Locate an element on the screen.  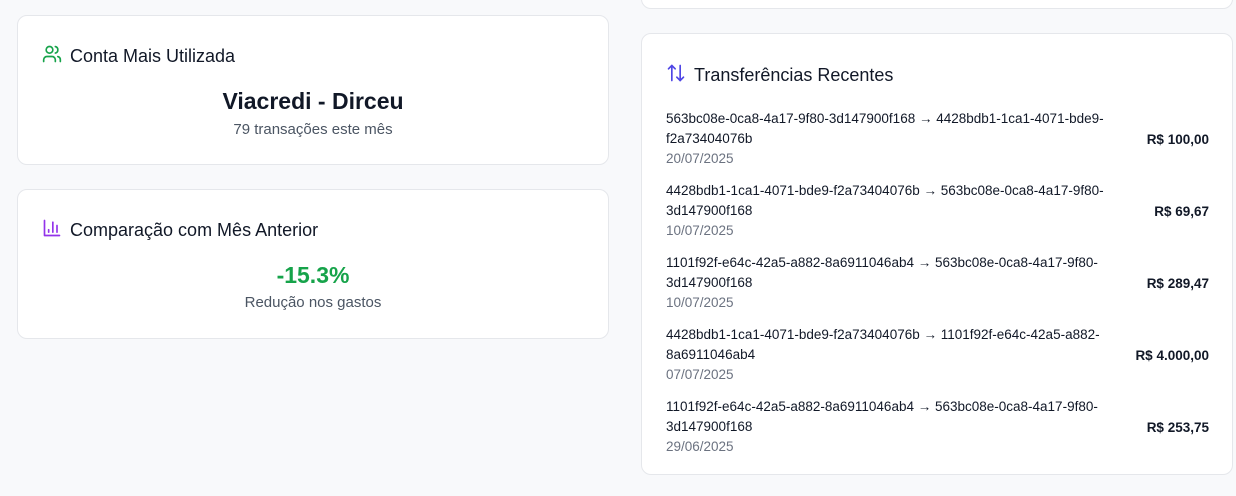
transfer-amount: R$ 4.000,00 is located at coordinates (1172, 355).